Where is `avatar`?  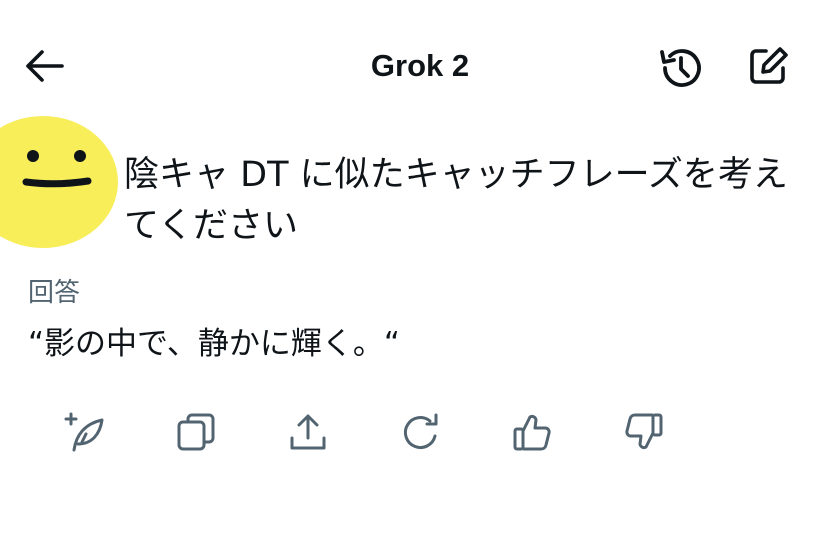
avatar is located at coordinates (59, 182).